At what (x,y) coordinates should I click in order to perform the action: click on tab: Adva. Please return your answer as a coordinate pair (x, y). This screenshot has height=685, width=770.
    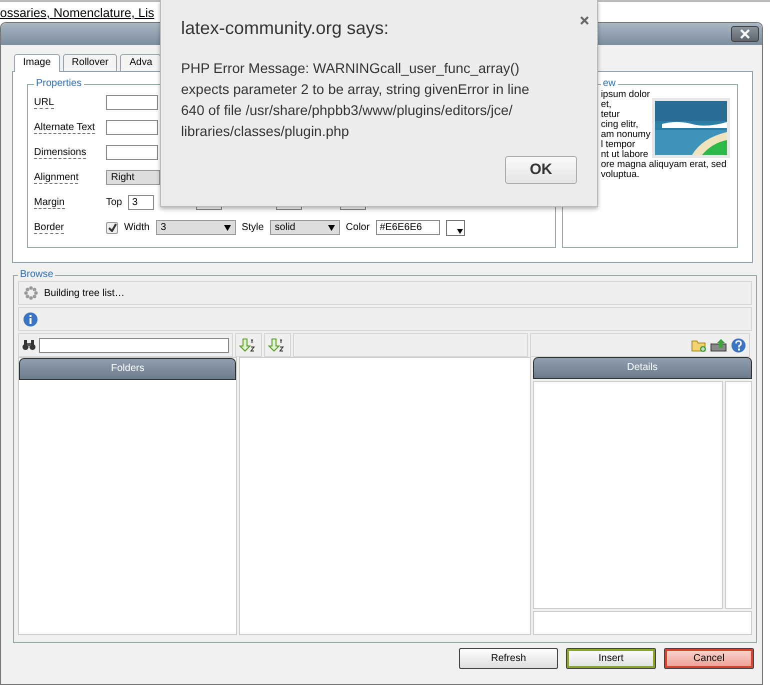
    Looking at the image, I should click on (141, 62).